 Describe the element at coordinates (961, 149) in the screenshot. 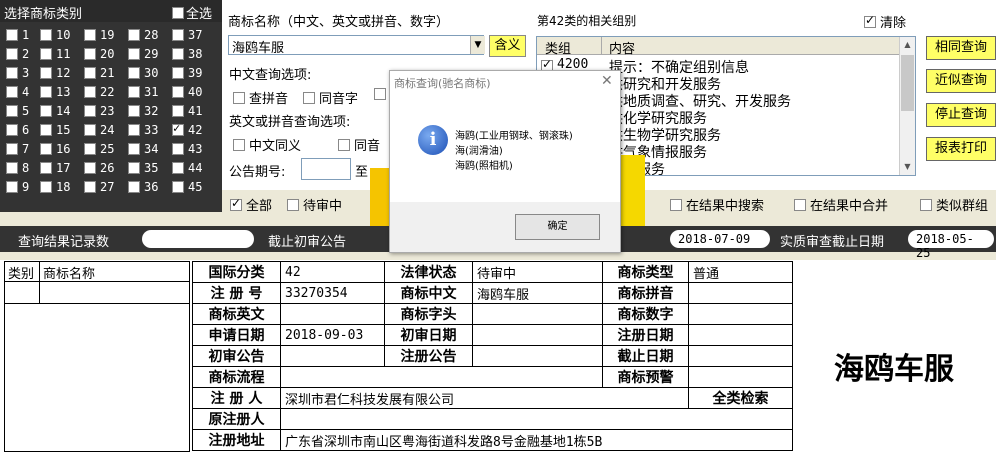

I see `print-report-button: 报表打印` at that location.